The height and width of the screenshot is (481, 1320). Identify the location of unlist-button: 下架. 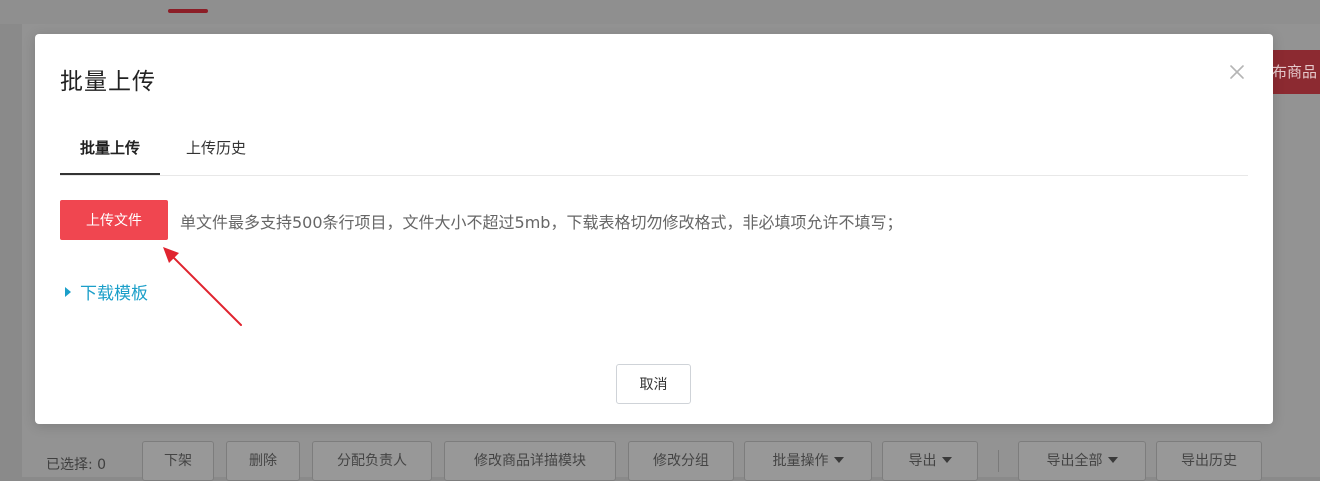
(178, 461).